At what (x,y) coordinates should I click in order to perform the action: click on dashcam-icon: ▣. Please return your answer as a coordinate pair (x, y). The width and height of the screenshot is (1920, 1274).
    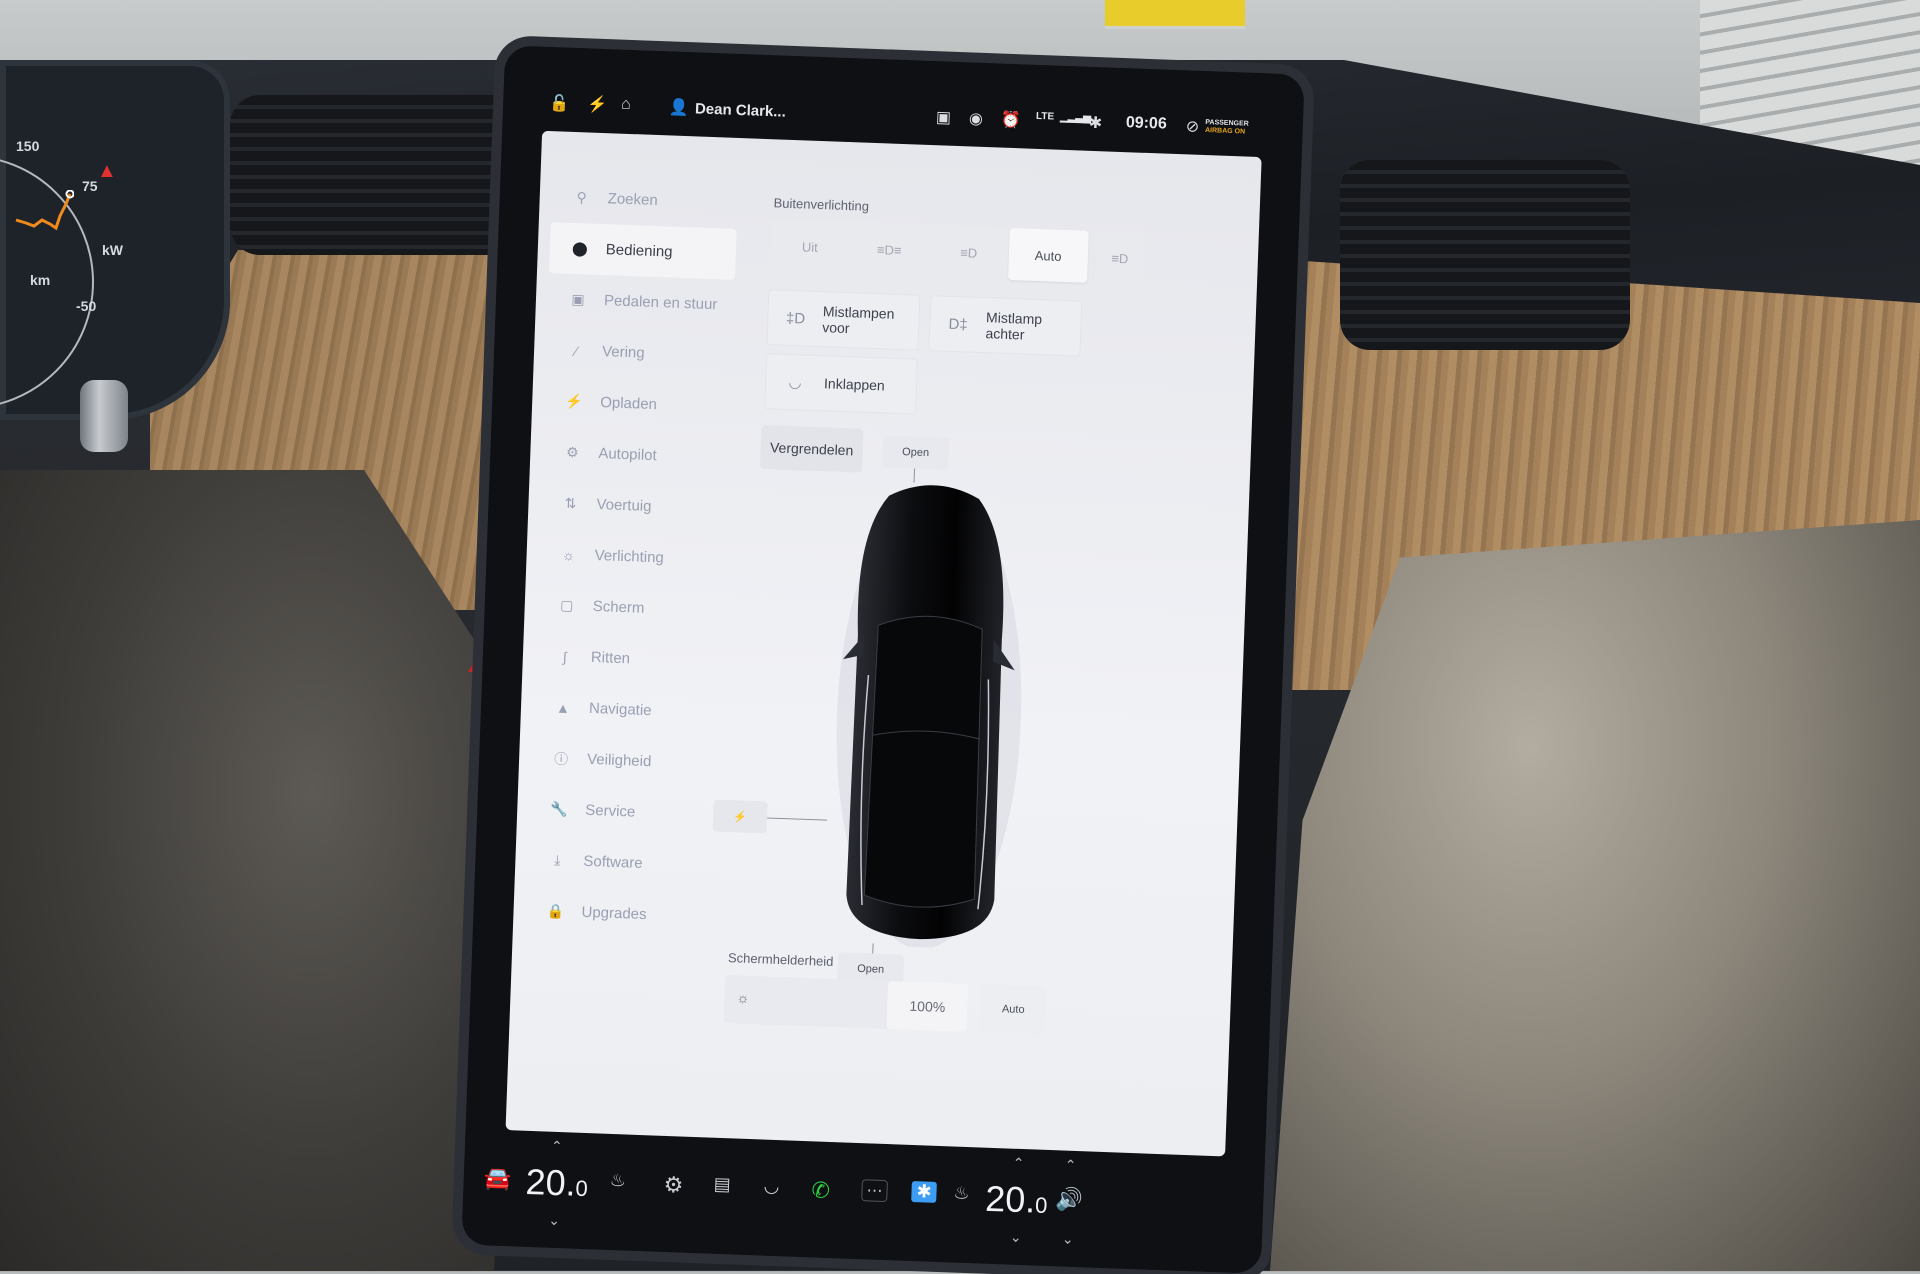
    Looking at the image, I should click on (944, 117).